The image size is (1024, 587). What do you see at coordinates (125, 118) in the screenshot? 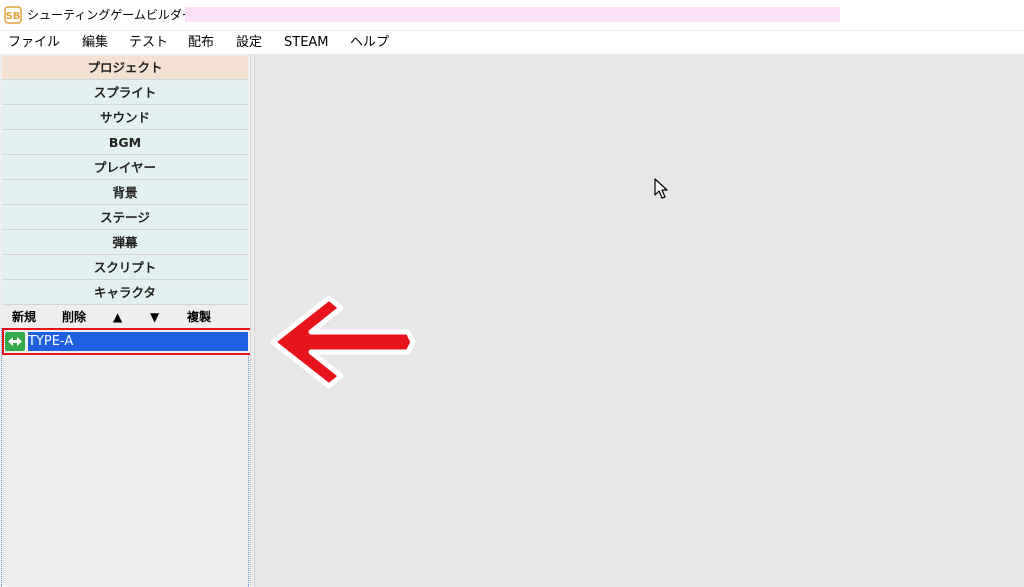
I see `nav-sound: サウンド` at bounding box center [125, 118].